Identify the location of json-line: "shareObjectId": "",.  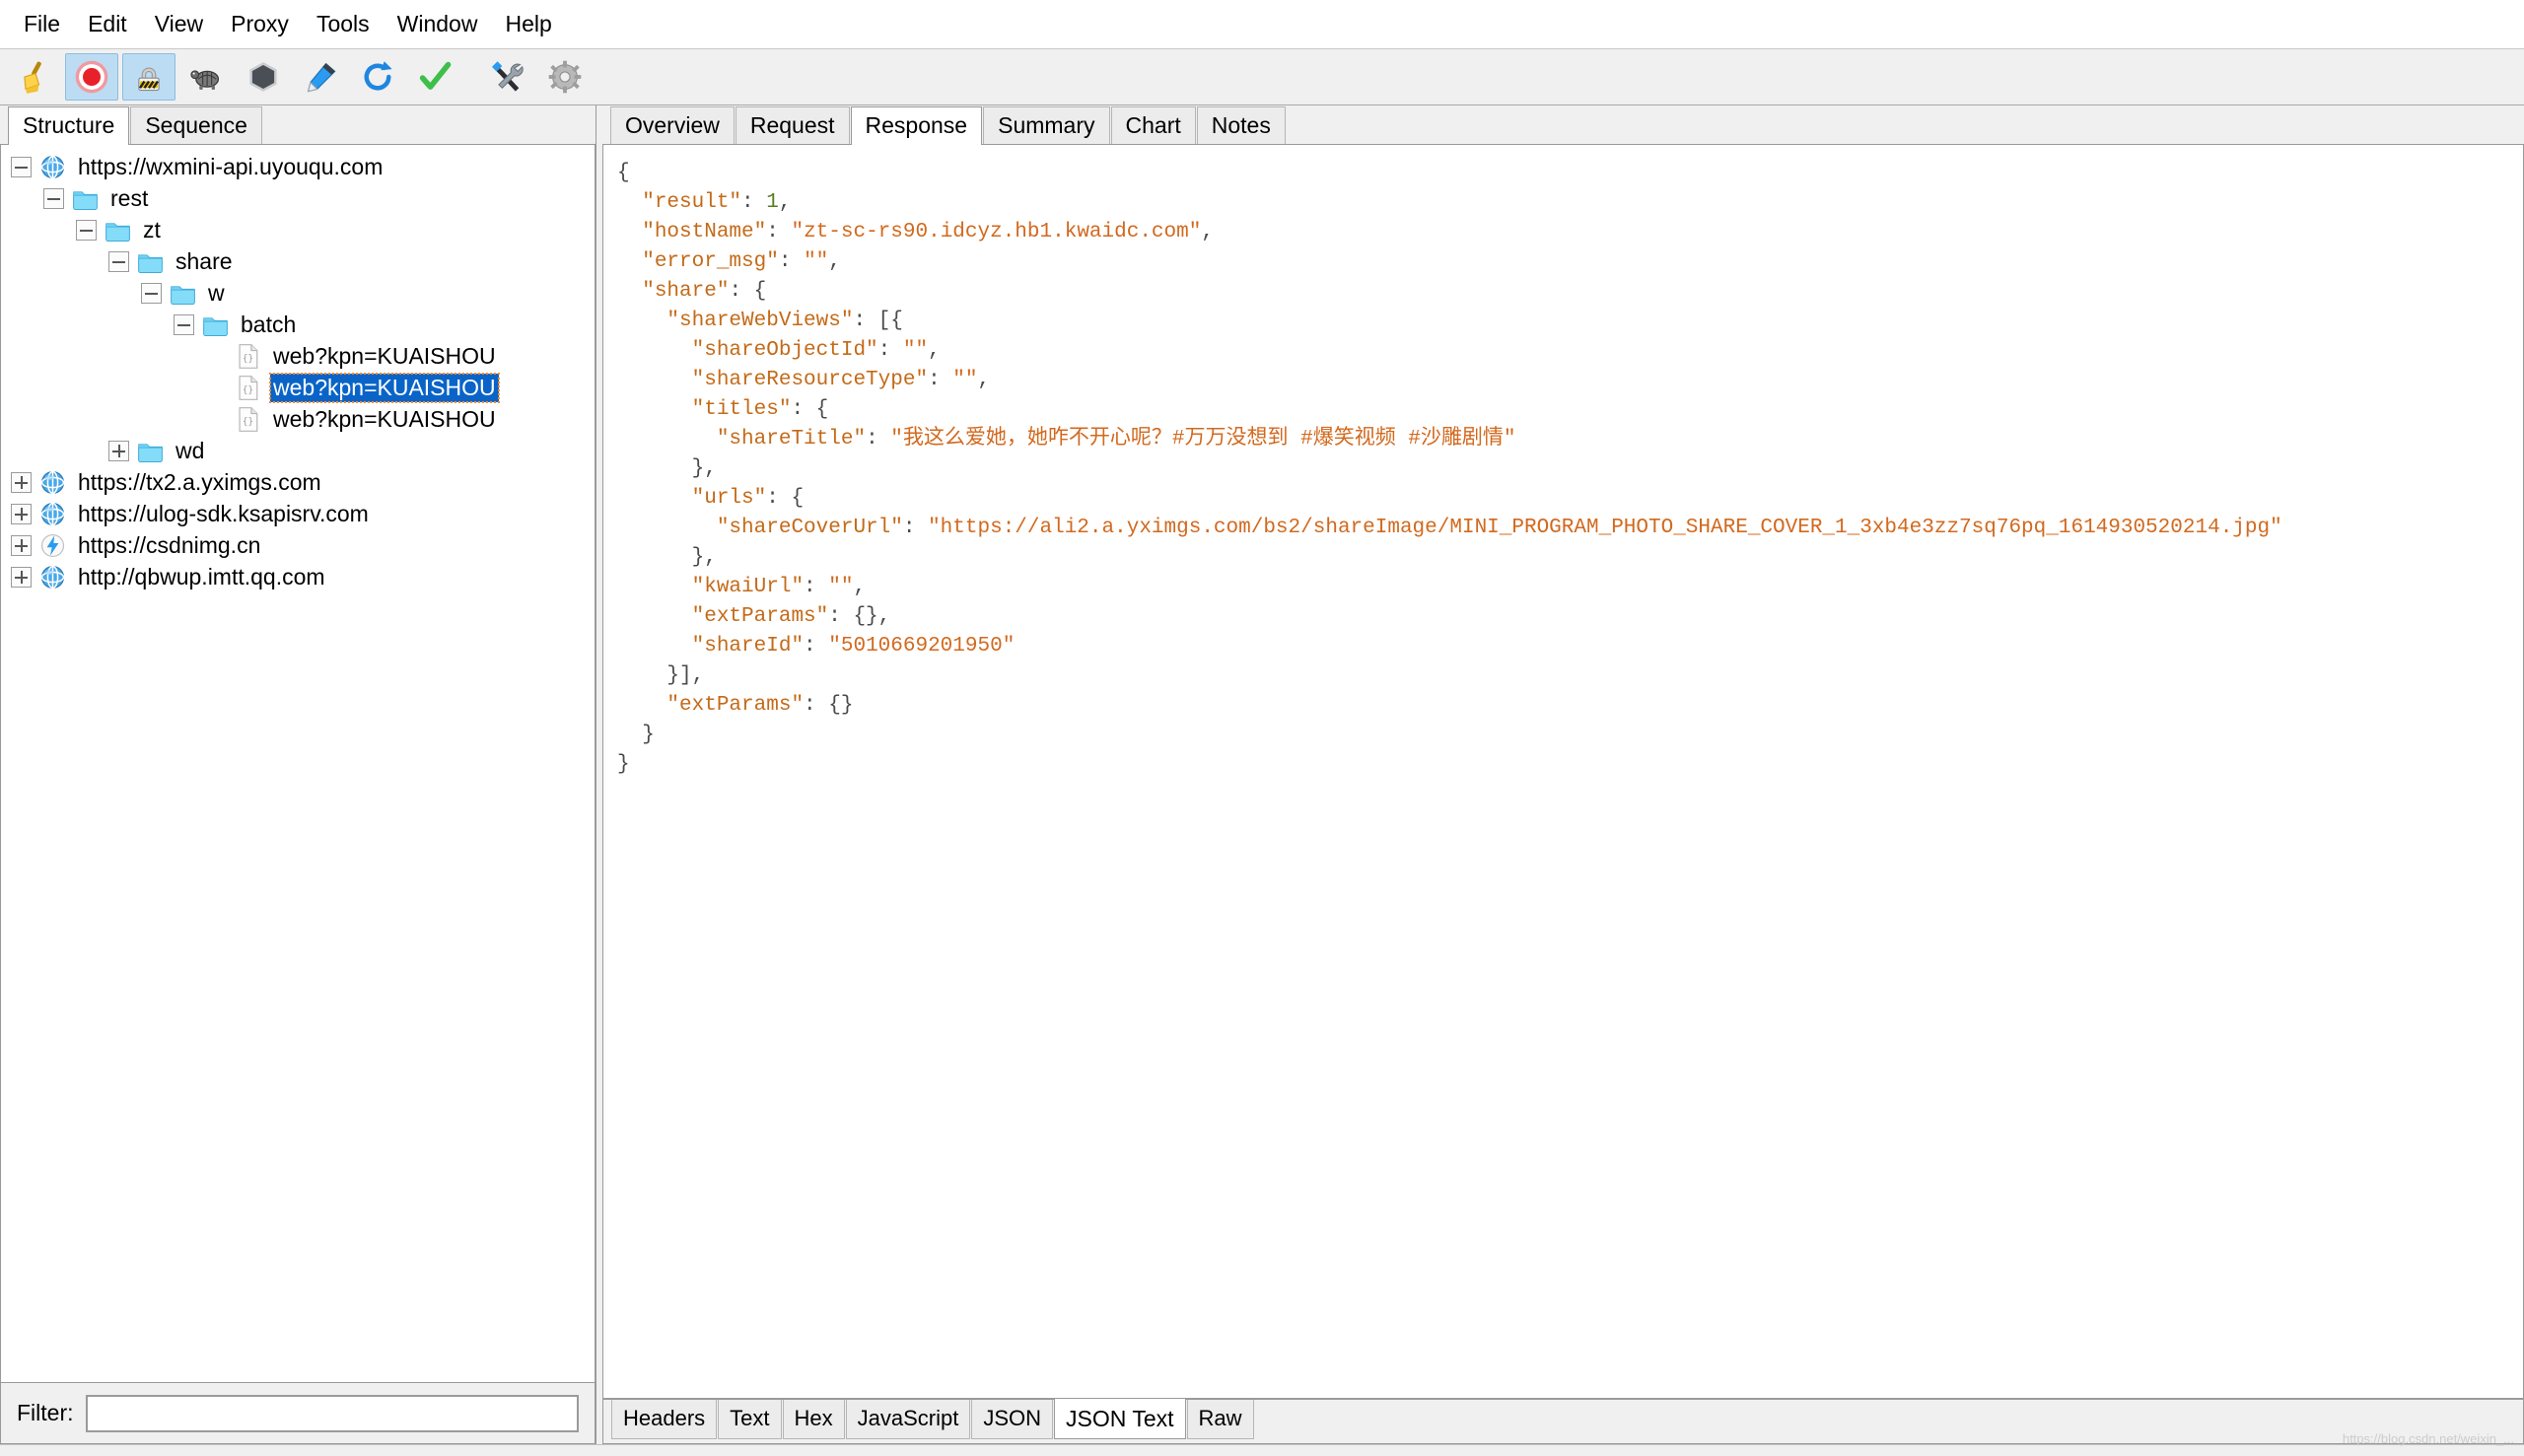
(1570, 351).